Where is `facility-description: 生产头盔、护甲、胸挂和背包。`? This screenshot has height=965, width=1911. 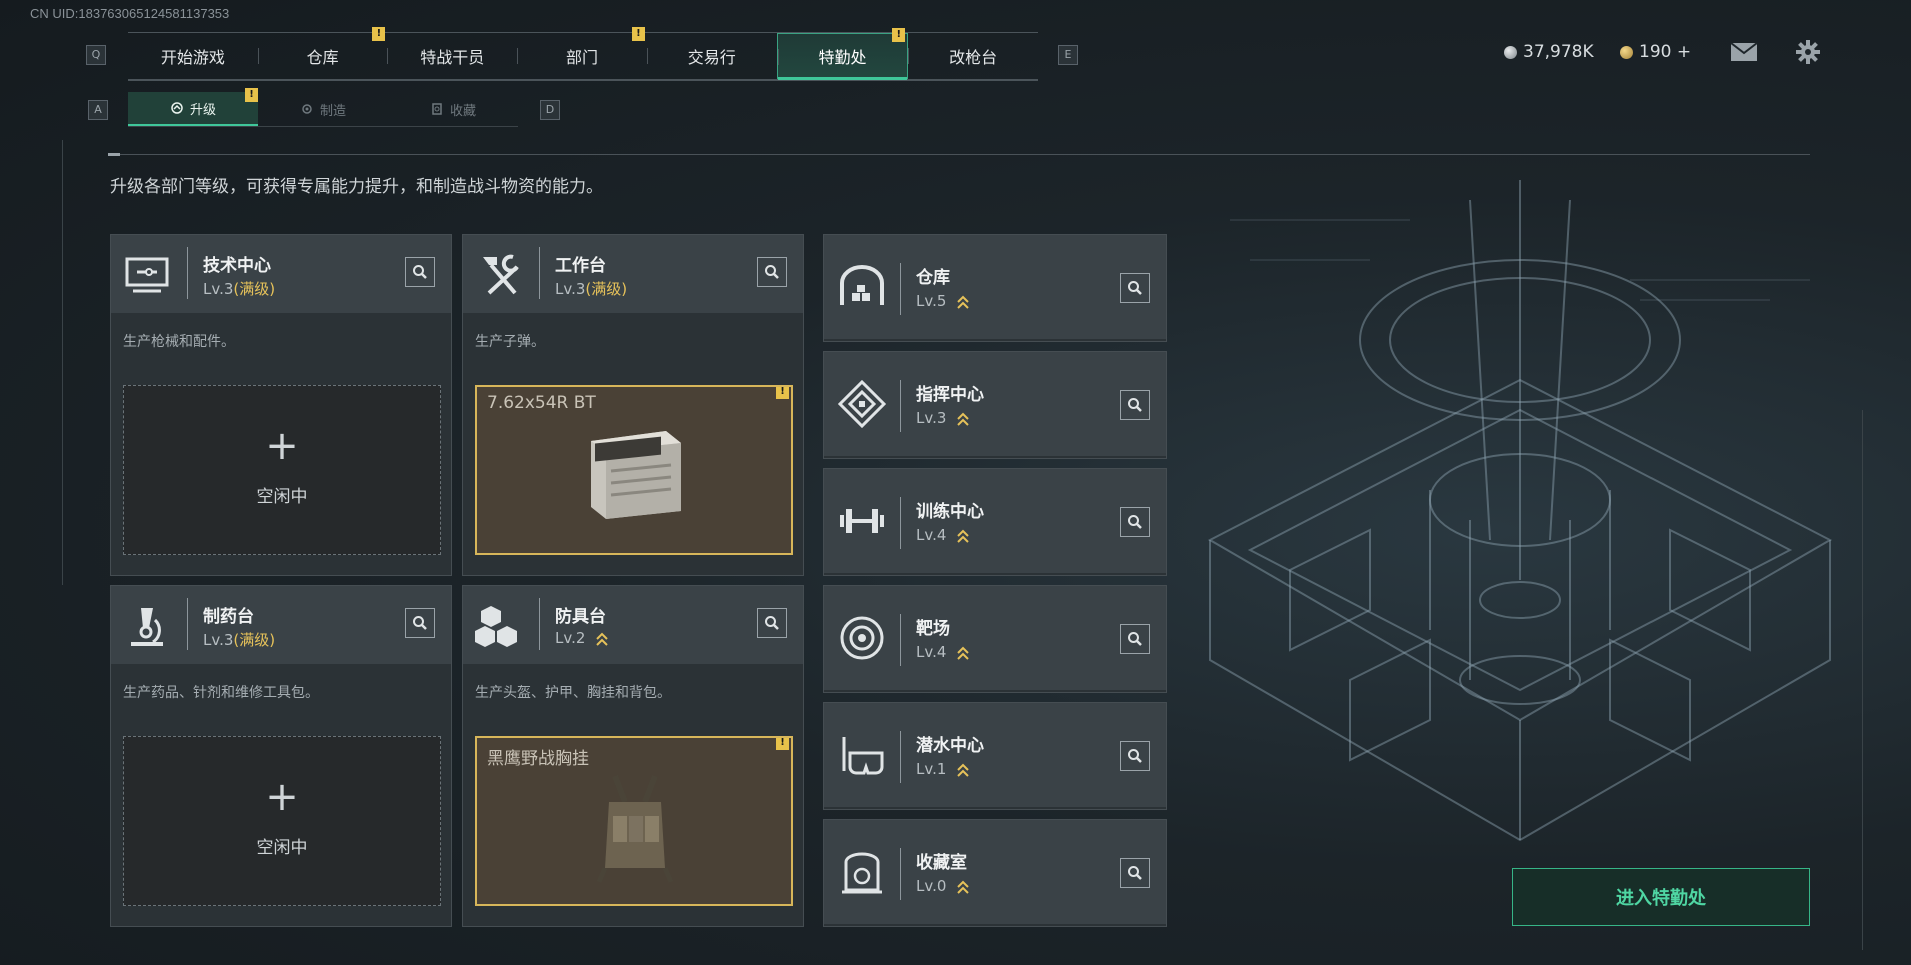
facility-description: 生产头盔、护甲、胸挂和背包。 is located at coordinates (573, 693).